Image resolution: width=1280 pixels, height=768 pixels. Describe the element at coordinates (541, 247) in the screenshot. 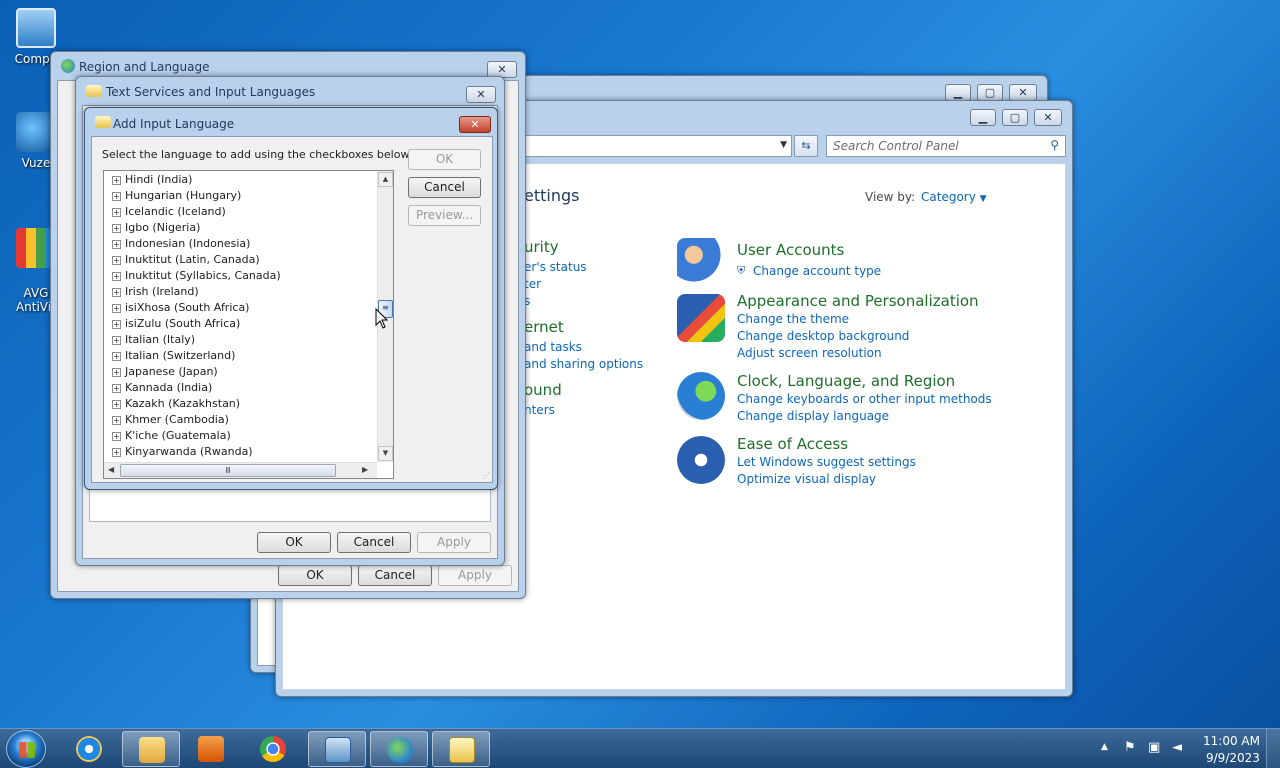

I see `partial-category-title: urity` at that location.